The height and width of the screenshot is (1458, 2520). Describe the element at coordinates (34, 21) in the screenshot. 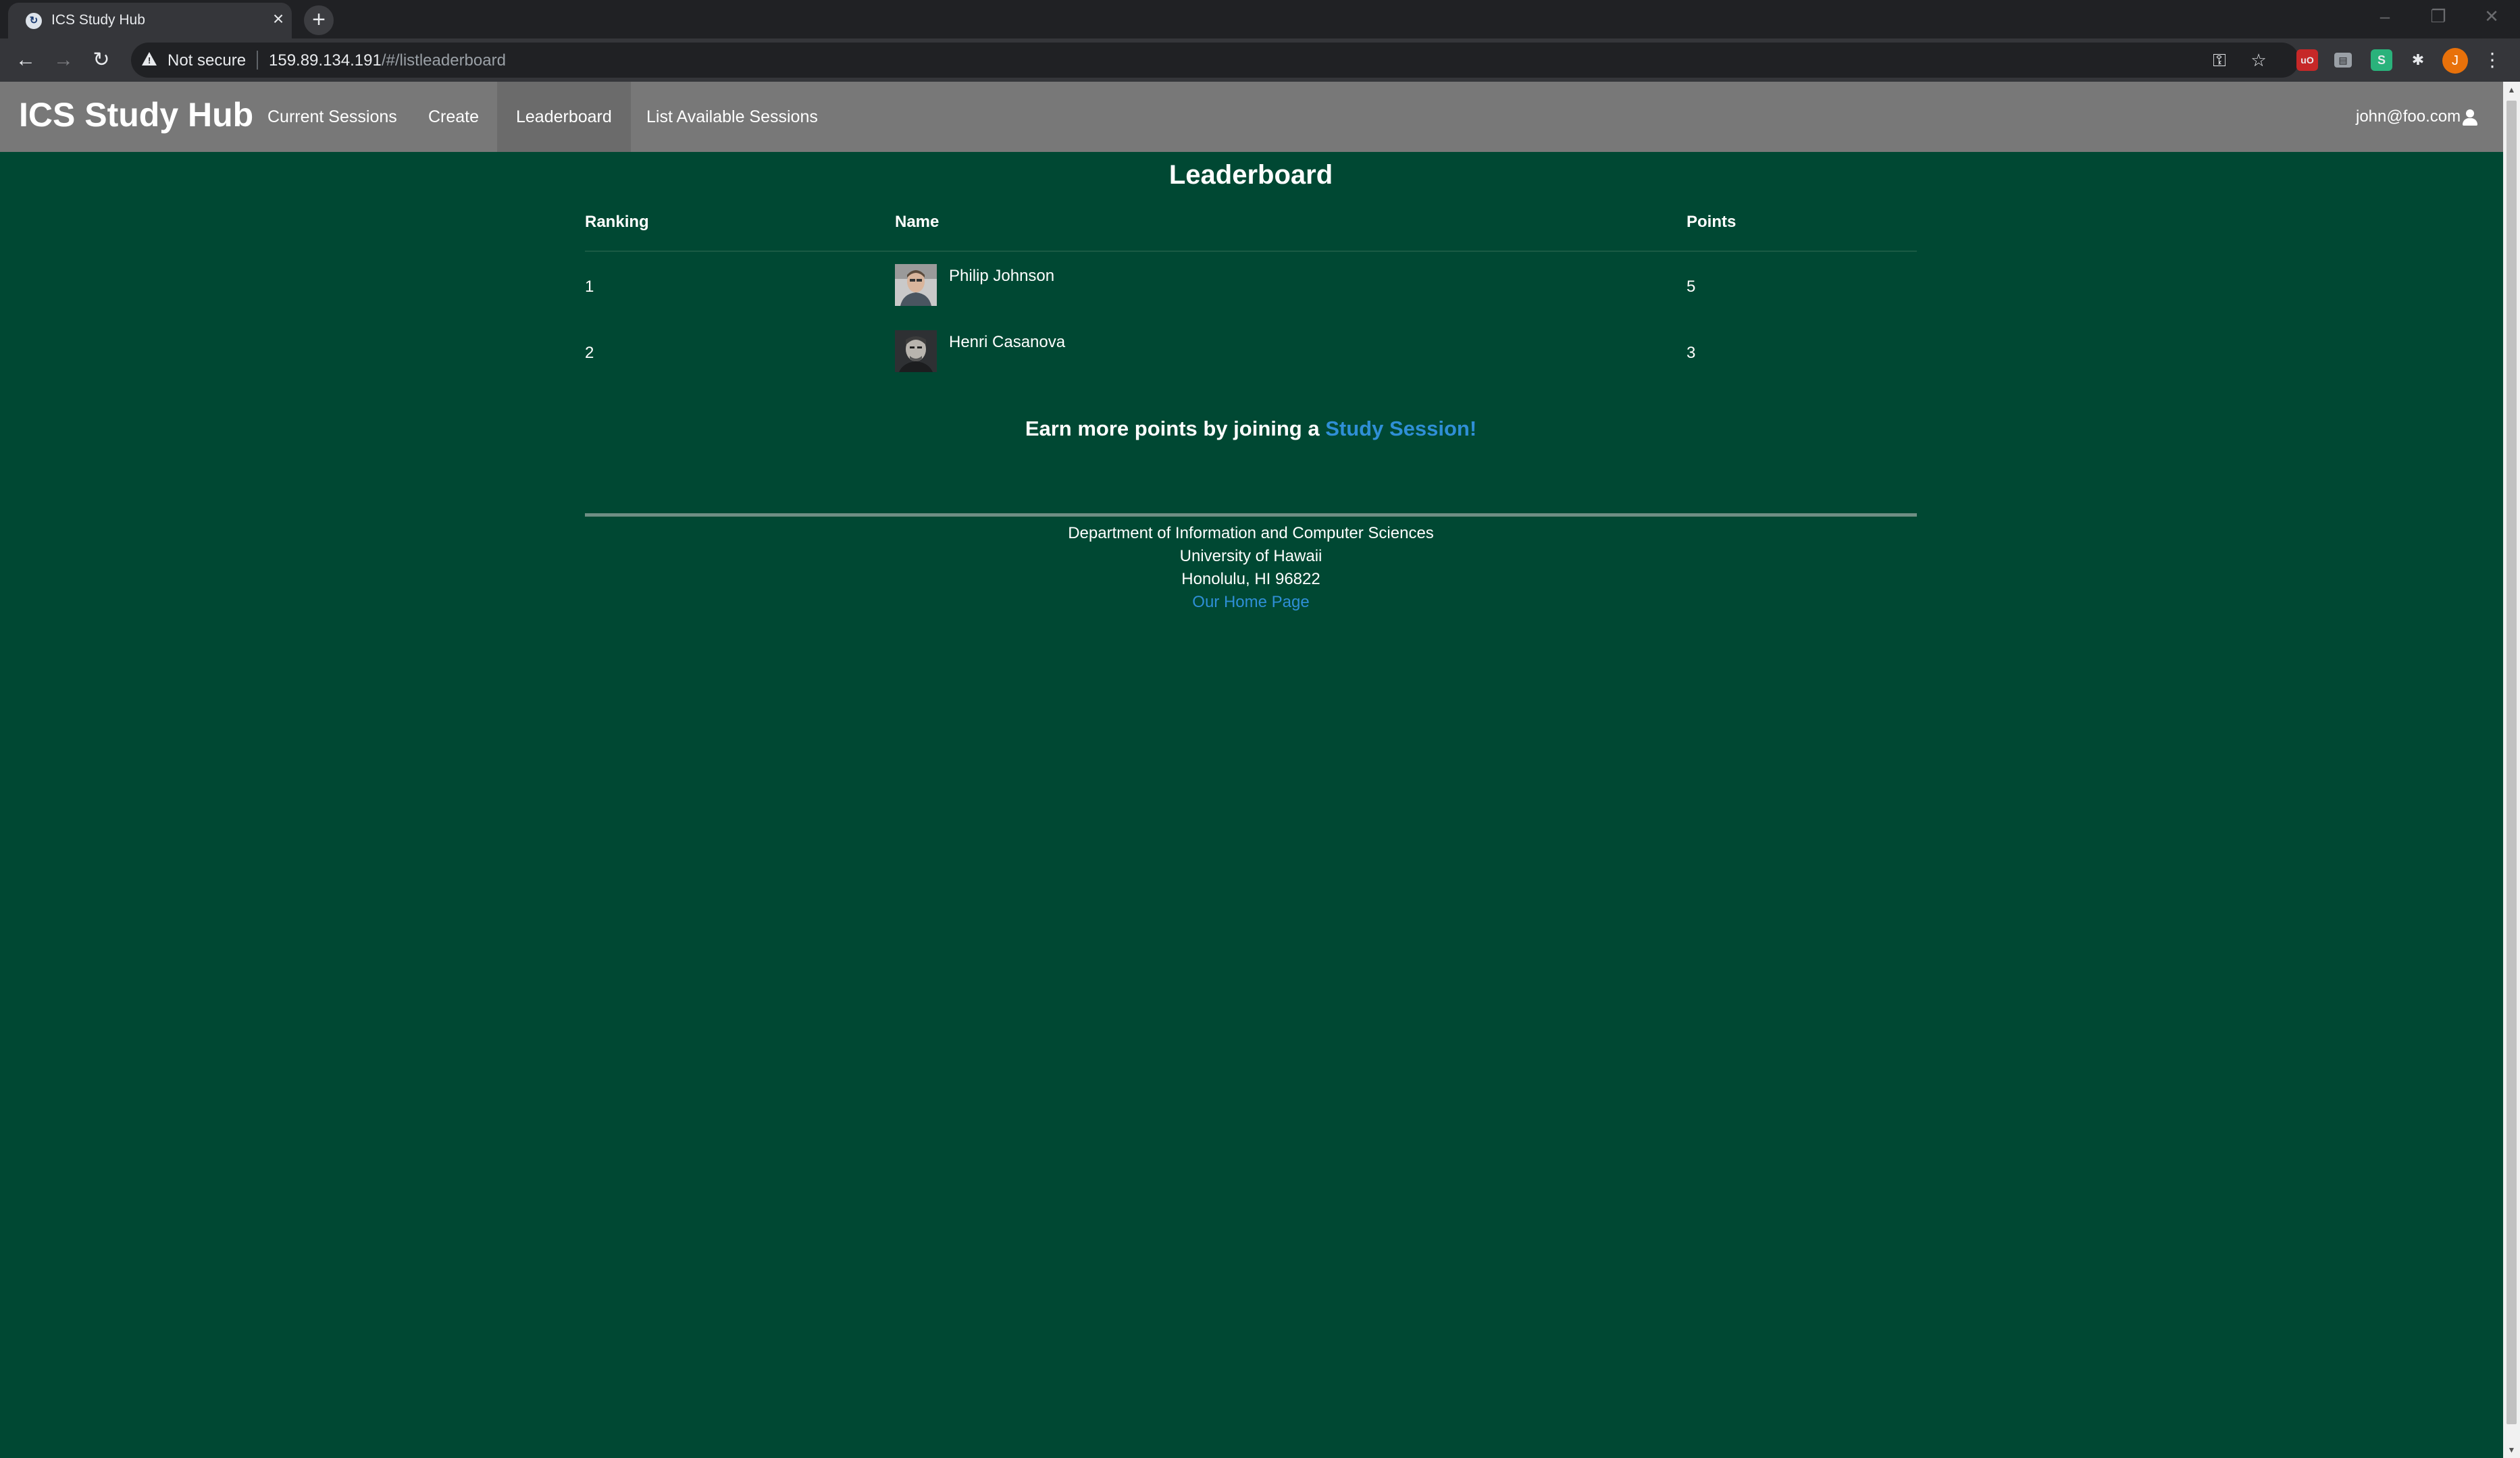

I see `site-favicon-icon: ↻` at that location.